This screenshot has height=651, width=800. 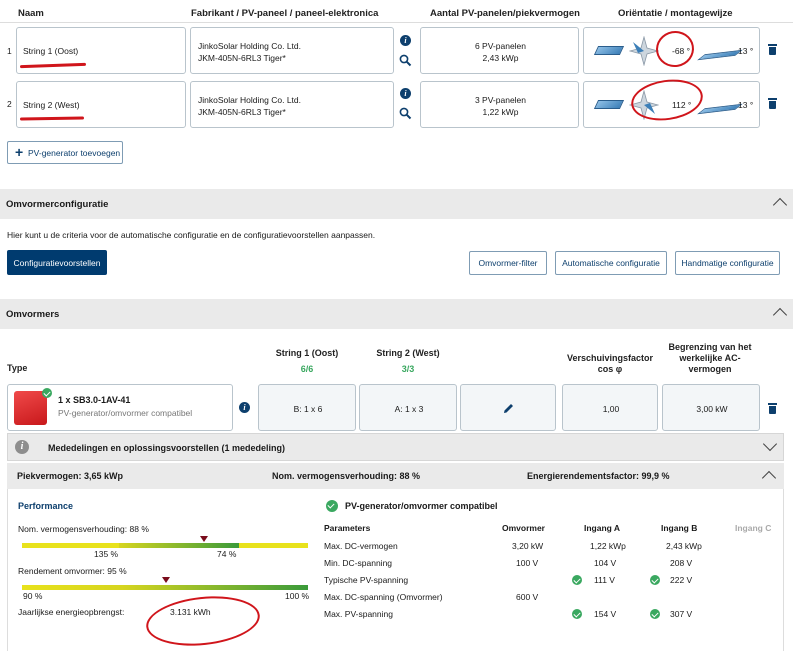 I want to click on row-number: 2, so click(x=9, y=104).